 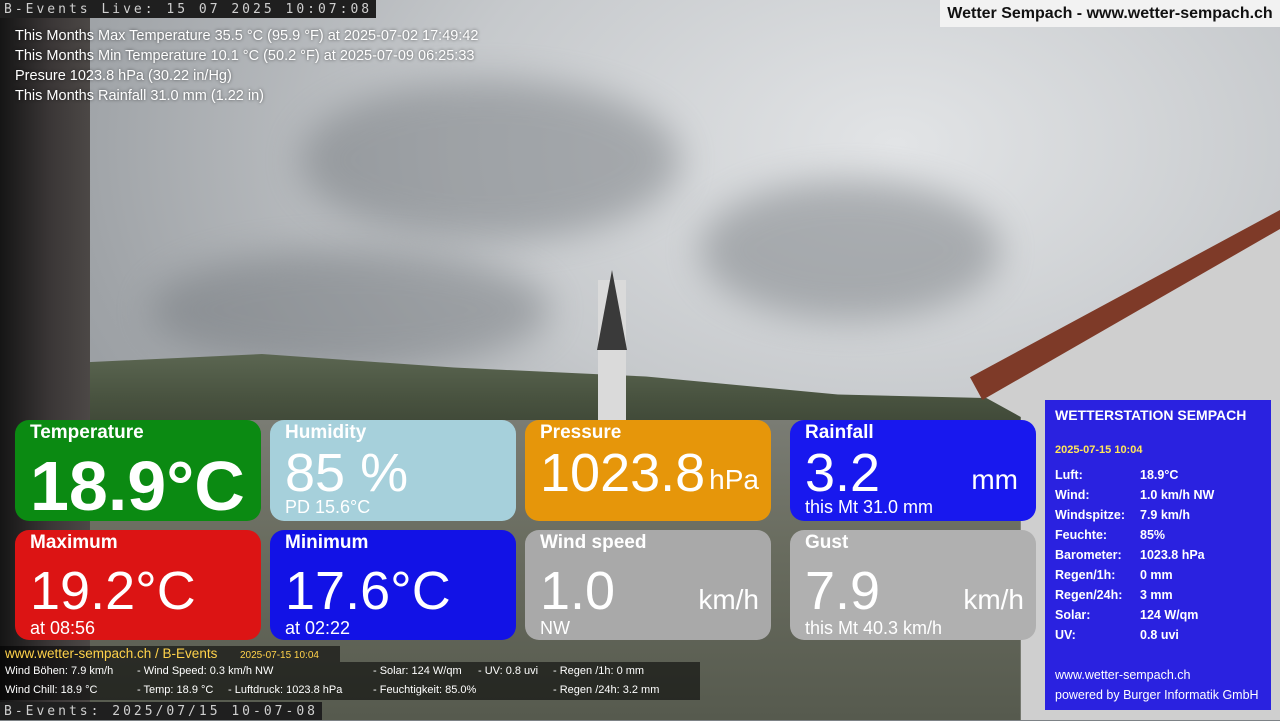 I want to click on stat-pressure: Presure 1023.8 hPa (30.22 in/Hg), so click(x=123, y=76).